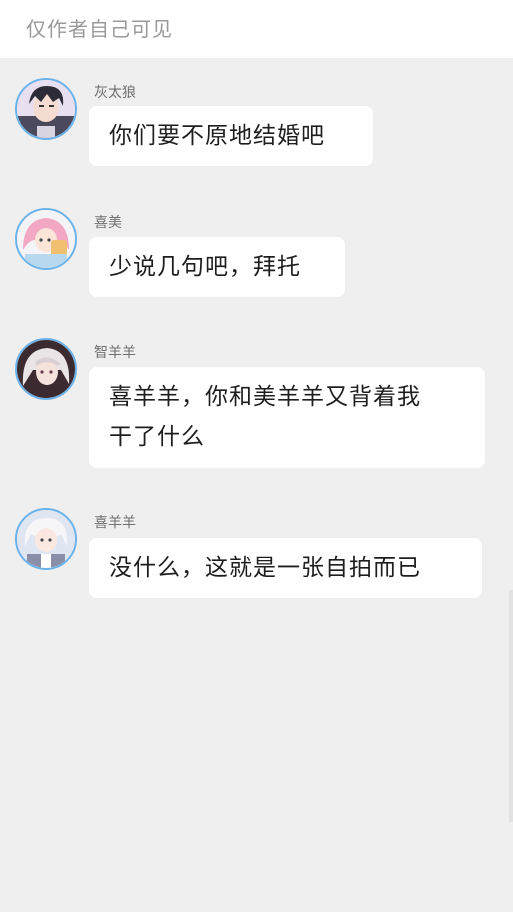 This screenshot has height=912, width=513. What do you see at coordinates (46, 109) in the screenshot?
I see `wolf-character-avatar-icon` at bounding box center [46, 109].